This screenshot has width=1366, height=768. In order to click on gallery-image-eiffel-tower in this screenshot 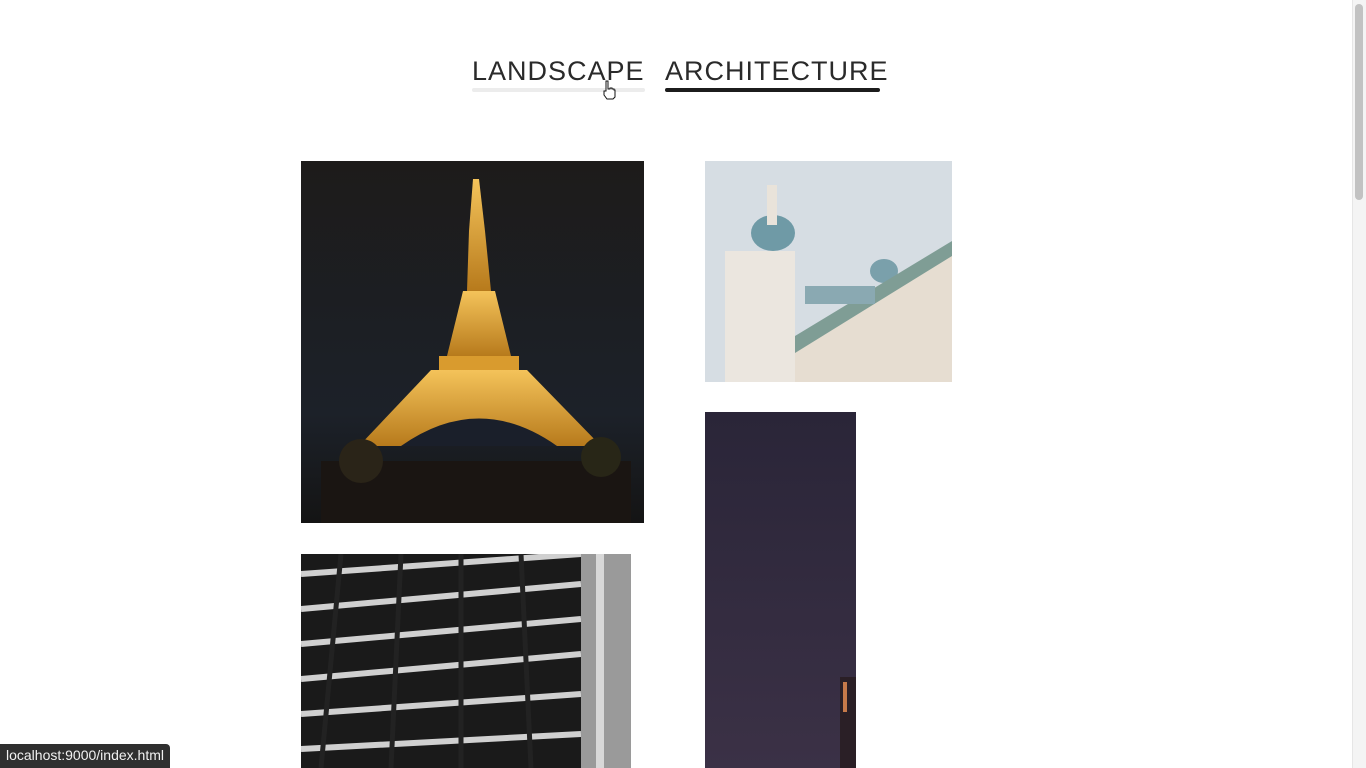, I will do `click(472, 342)`.